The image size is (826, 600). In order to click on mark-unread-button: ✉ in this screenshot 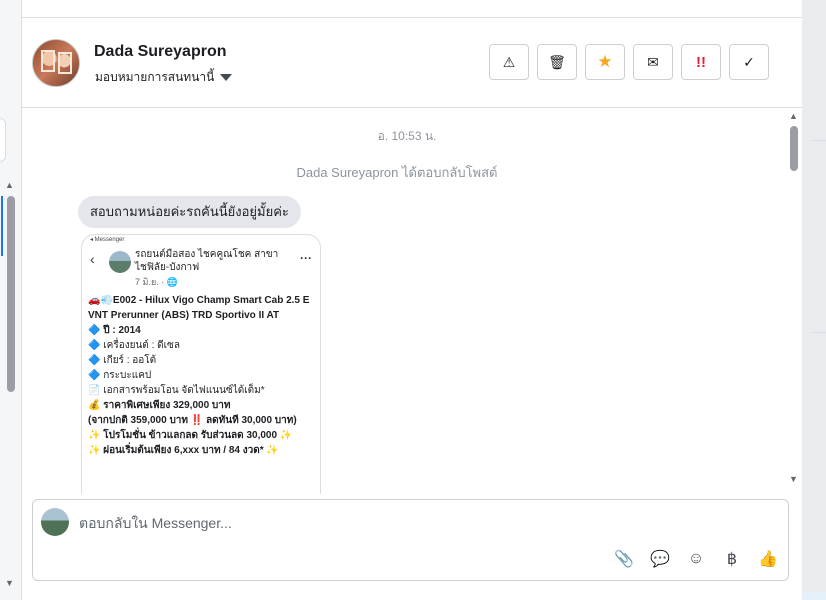, I will do `click(653, 62)`.